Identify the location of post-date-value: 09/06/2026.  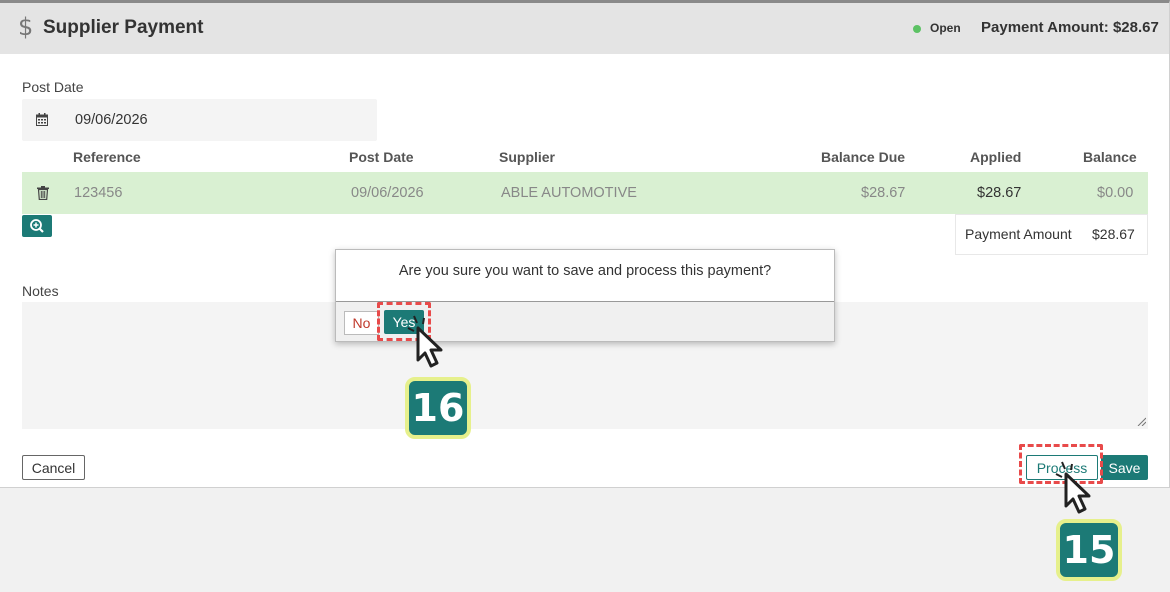
(111, 120).